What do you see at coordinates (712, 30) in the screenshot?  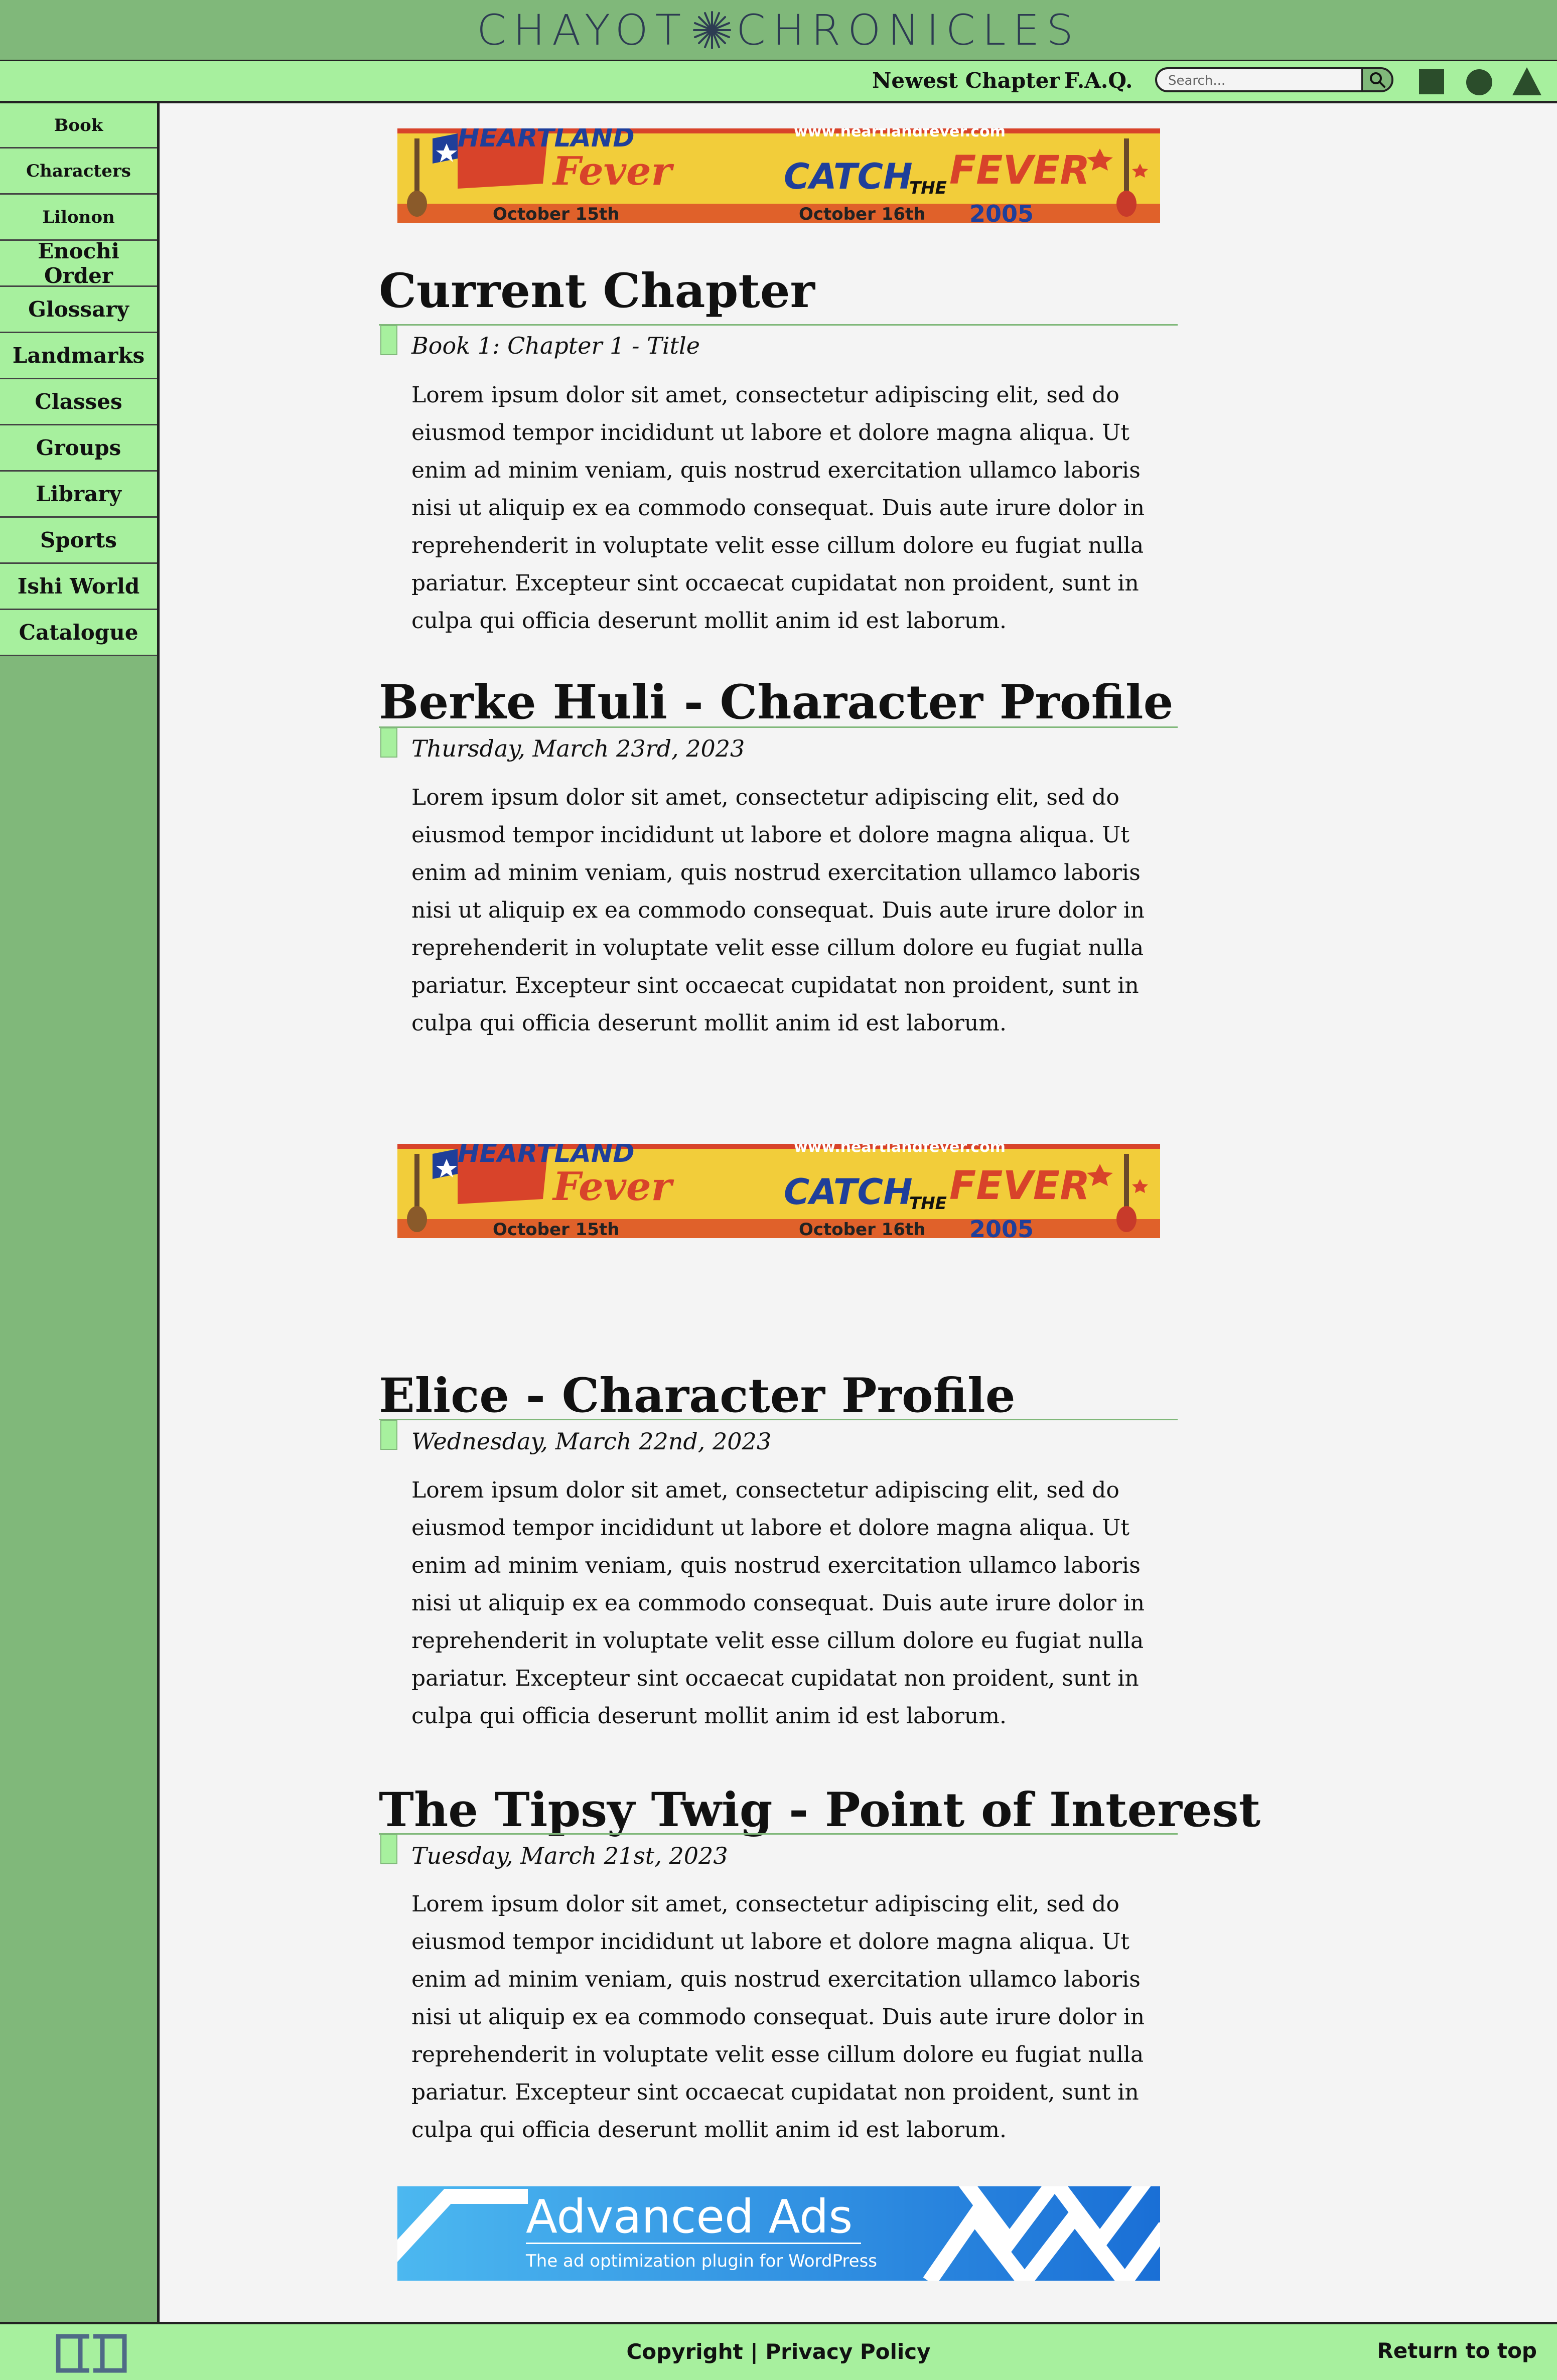 I see `star-burst-icon` at bounding box center [712, 30].